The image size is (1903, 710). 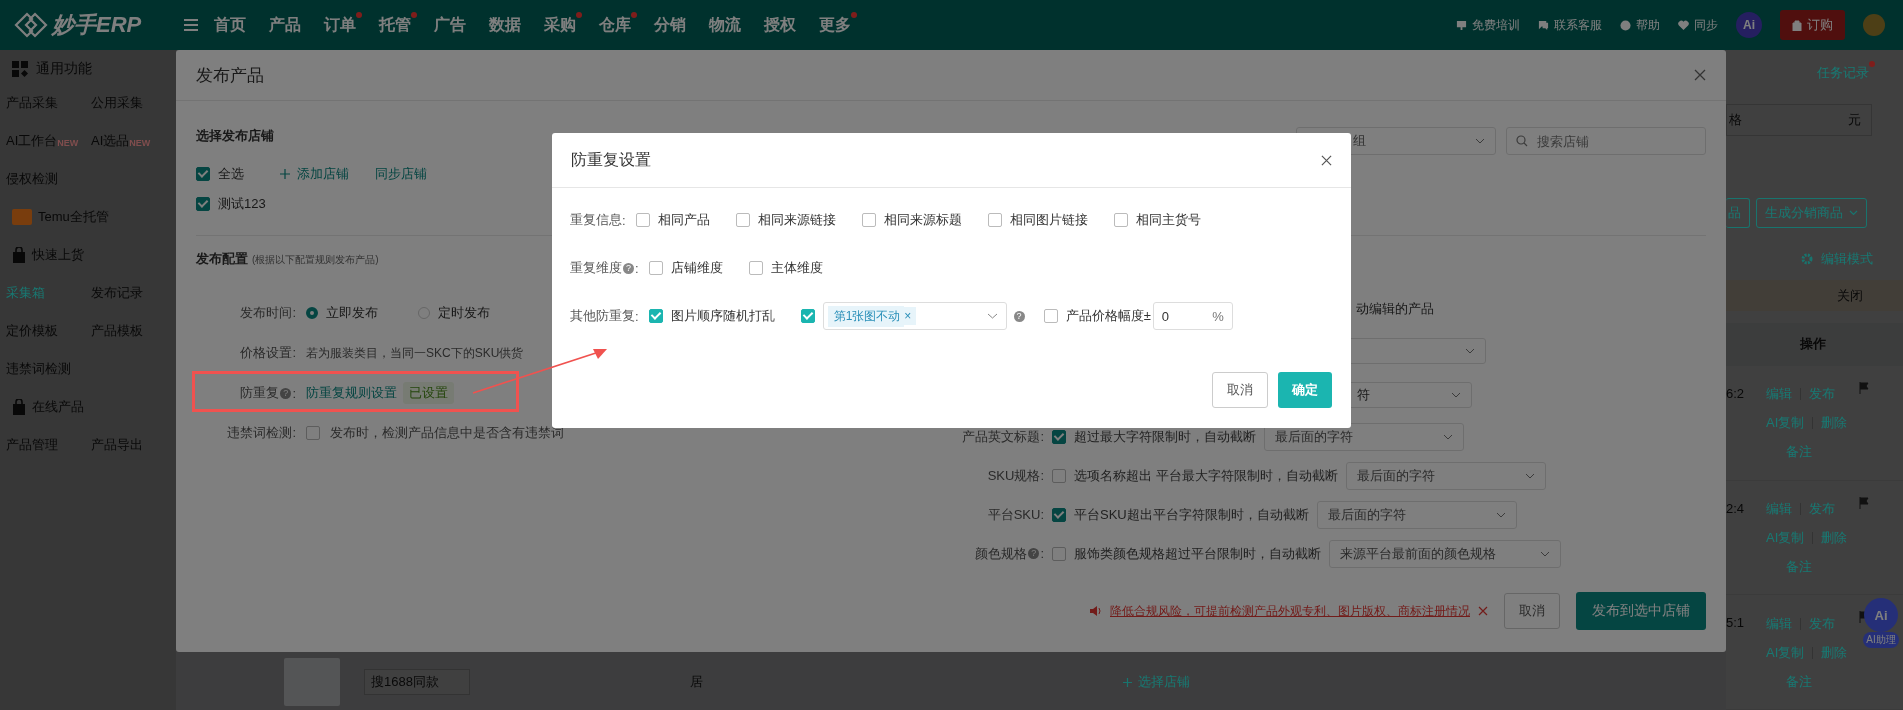 I want to click on nav-item: 采购, so click(x=560, y=25).